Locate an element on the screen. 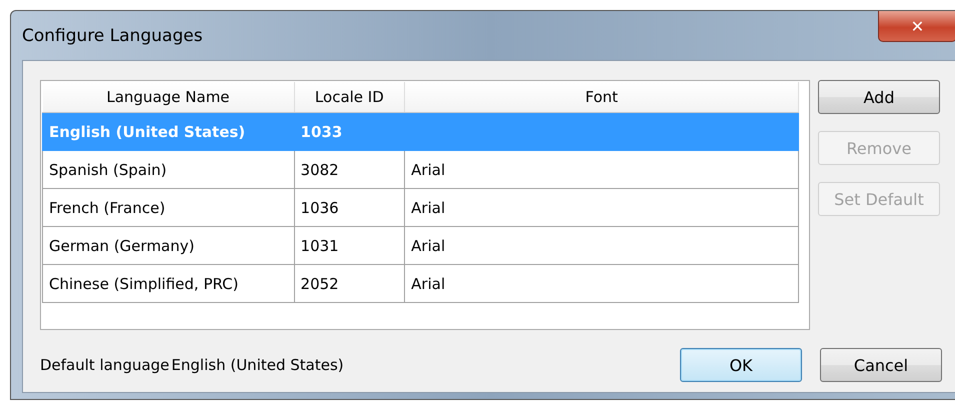 The height and width of the screenshot is (405, 955). default-language-value: English (United States) is located at coordinates (258, 365).